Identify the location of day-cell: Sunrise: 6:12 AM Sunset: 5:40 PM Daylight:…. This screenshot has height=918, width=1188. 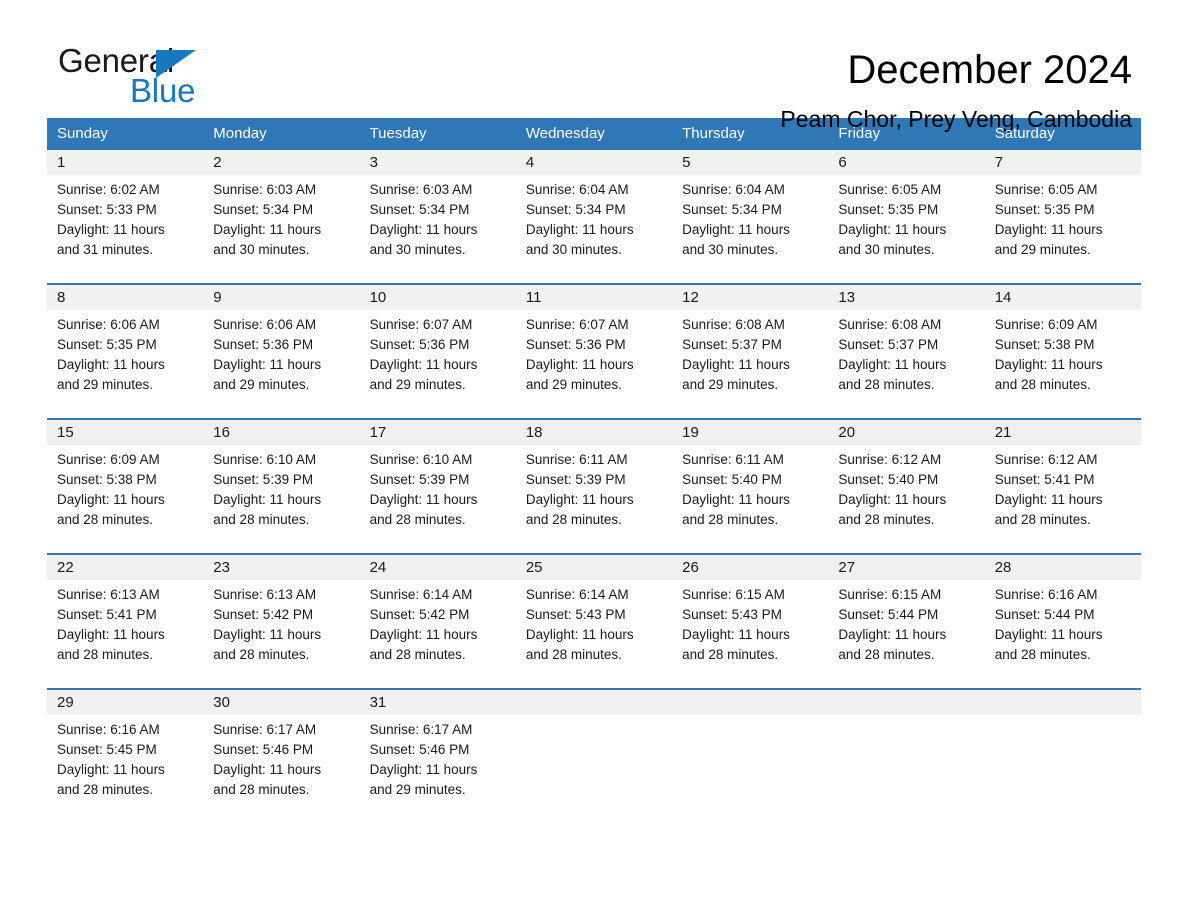
(906, 499).